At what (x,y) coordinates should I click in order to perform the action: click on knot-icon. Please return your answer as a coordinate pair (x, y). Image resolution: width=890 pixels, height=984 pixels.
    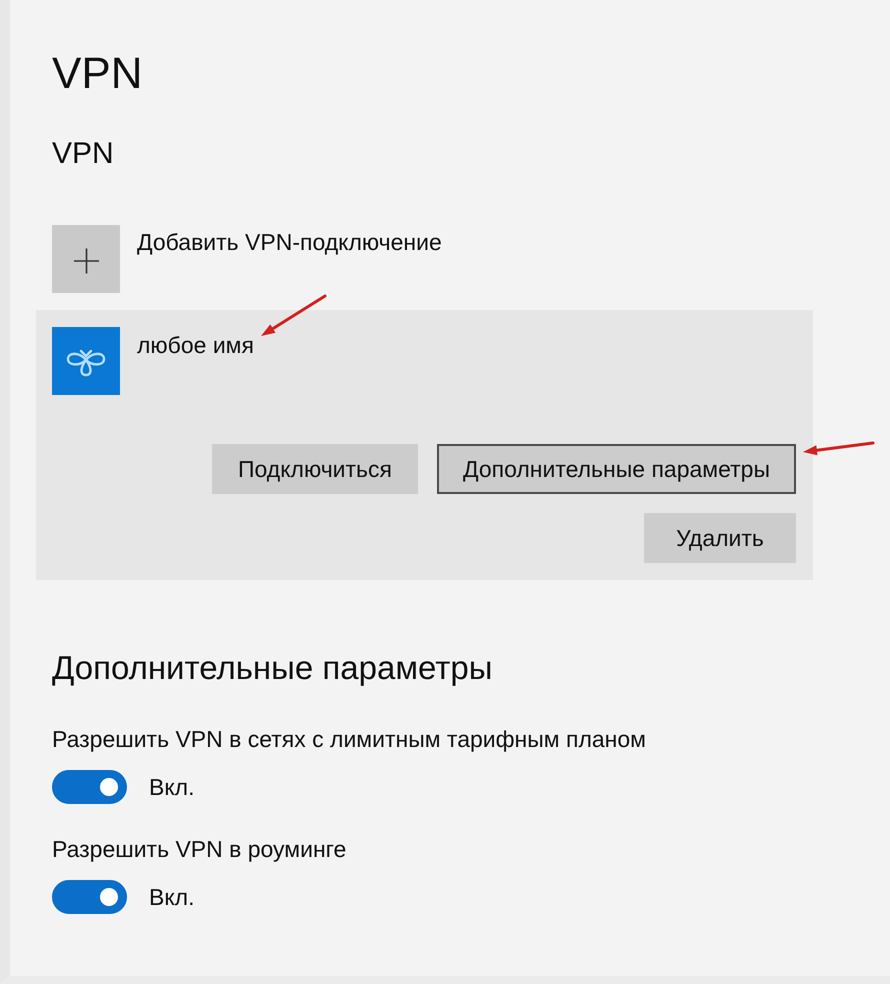
    Looking at the image, I should click on (86, 361).